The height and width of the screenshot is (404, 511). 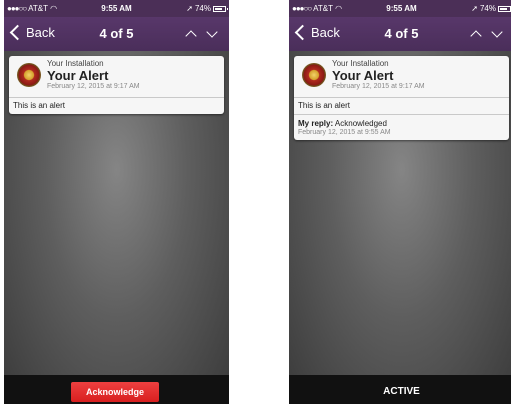 What do you see at coordinates (401, 123) in the screenshot?
I see `reply-line: My reply: Acknowledged` at bounding box center [401, 123].